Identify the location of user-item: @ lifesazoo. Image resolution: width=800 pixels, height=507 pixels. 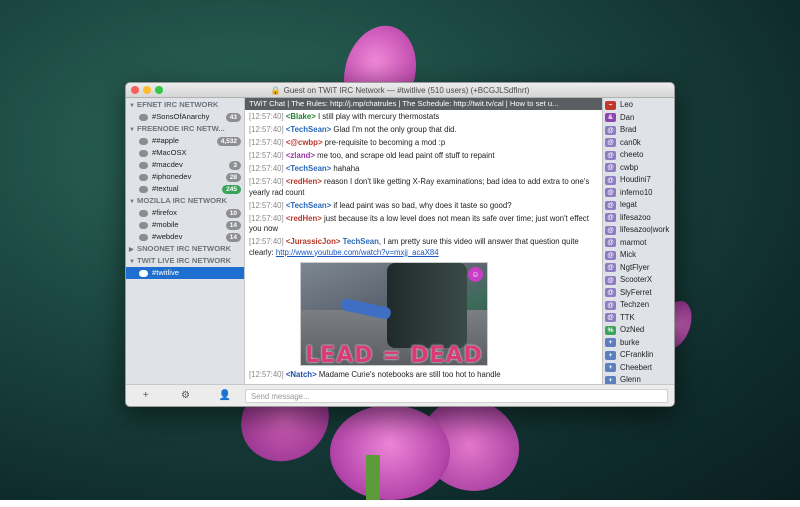
(638, 218).